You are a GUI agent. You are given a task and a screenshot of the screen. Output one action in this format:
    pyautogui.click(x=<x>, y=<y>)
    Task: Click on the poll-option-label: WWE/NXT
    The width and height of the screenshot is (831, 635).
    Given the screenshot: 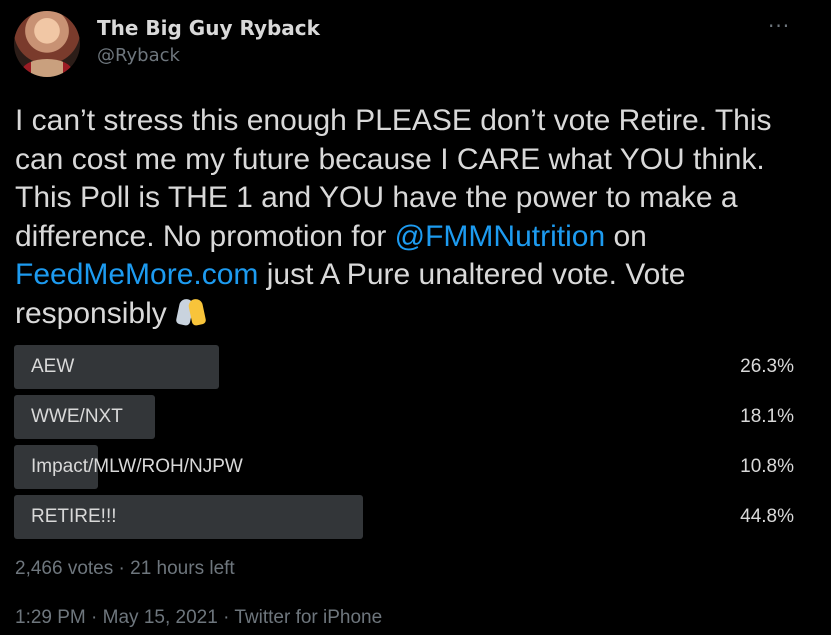 What is the action you would take?
    pyautogui.click(x=77, y=416)
    